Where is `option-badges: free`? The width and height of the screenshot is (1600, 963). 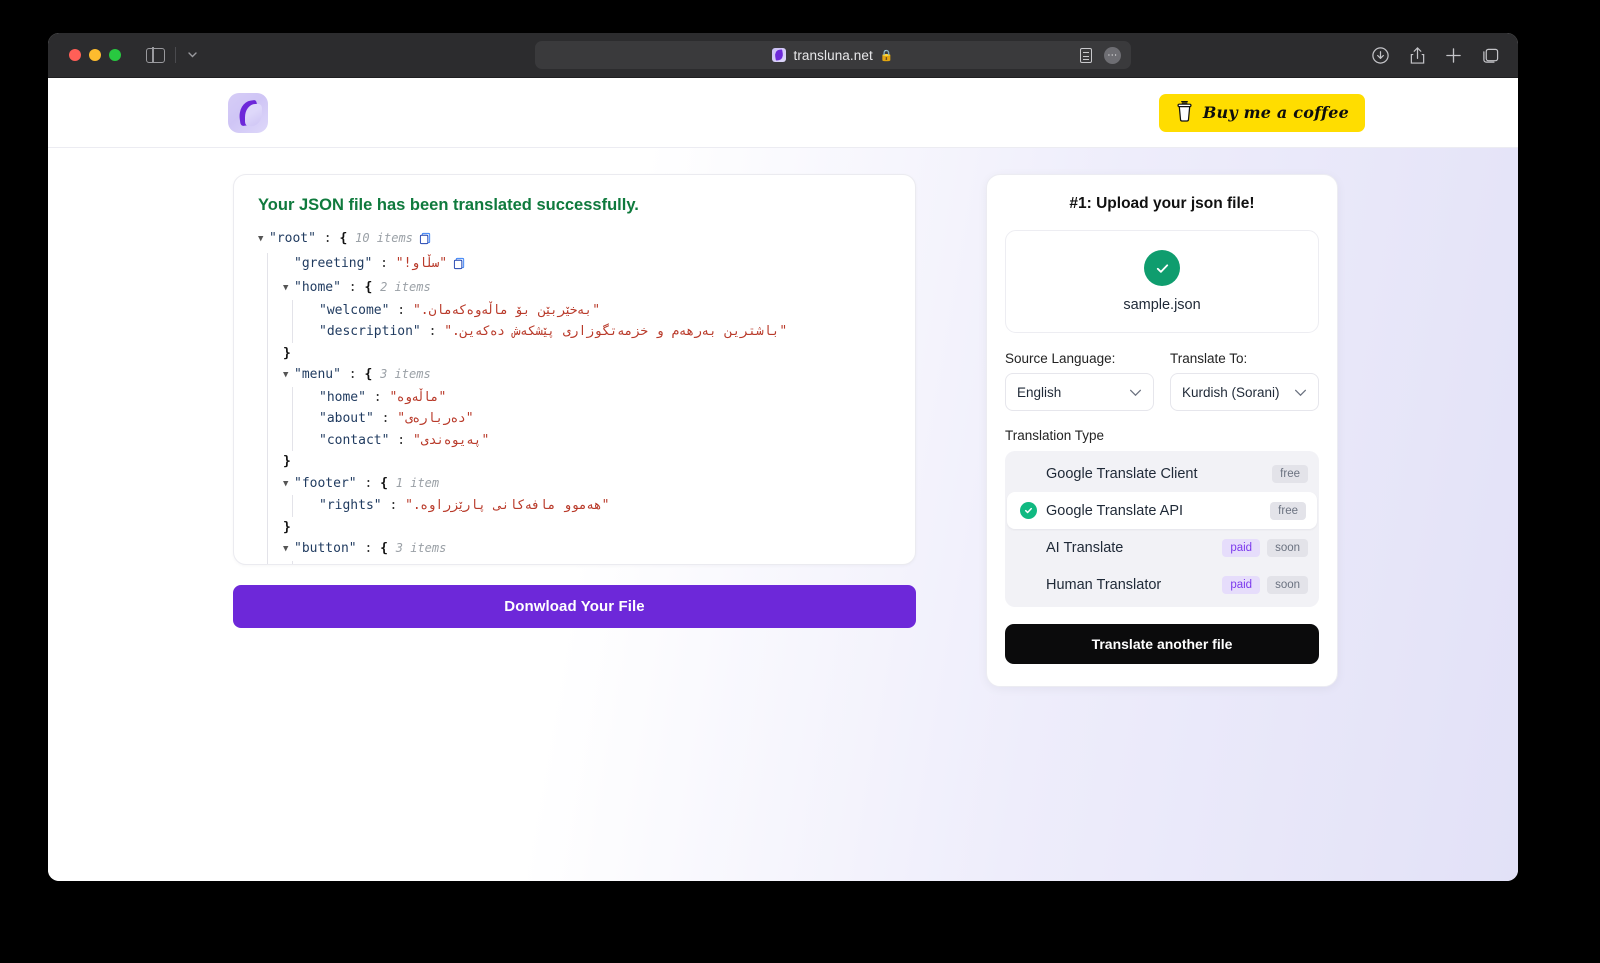 option-badges: free is located at coordinates (1288, 510).